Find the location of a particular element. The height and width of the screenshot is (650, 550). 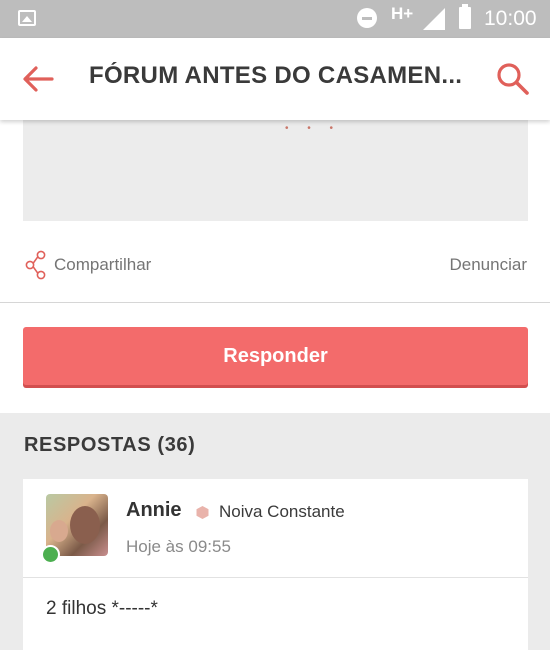

search-icon is located at coordinates (513, 79).